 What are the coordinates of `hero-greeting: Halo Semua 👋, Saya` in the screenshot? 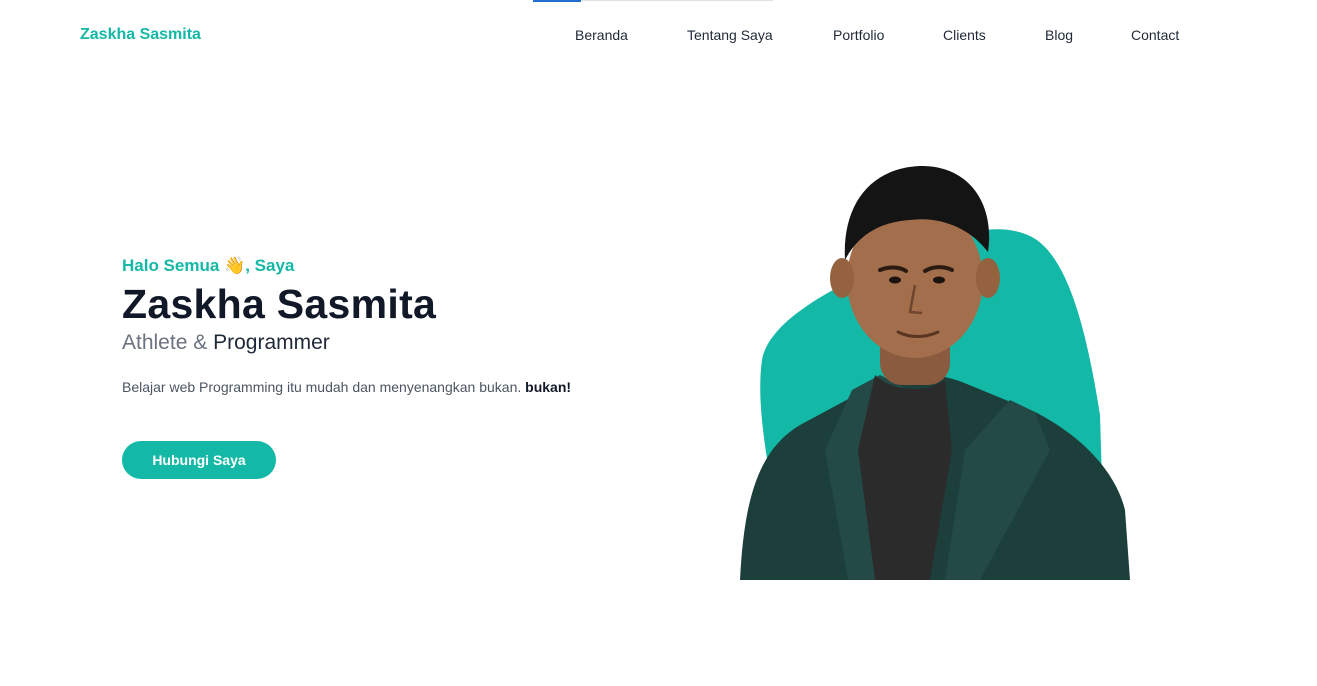 It's located at (402, 266).